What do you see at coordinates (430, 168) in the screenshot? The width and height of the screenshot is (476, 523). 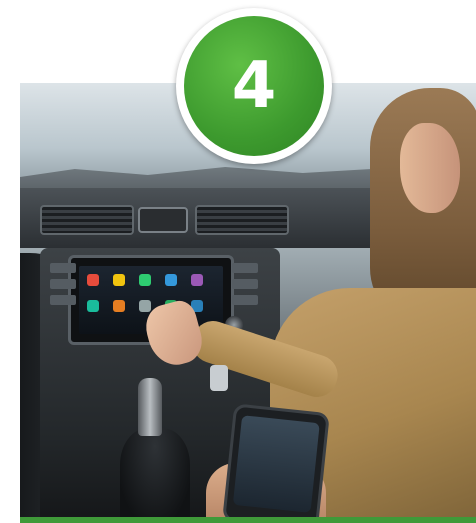 I see `woman-face` at bounding box center [430, 168].